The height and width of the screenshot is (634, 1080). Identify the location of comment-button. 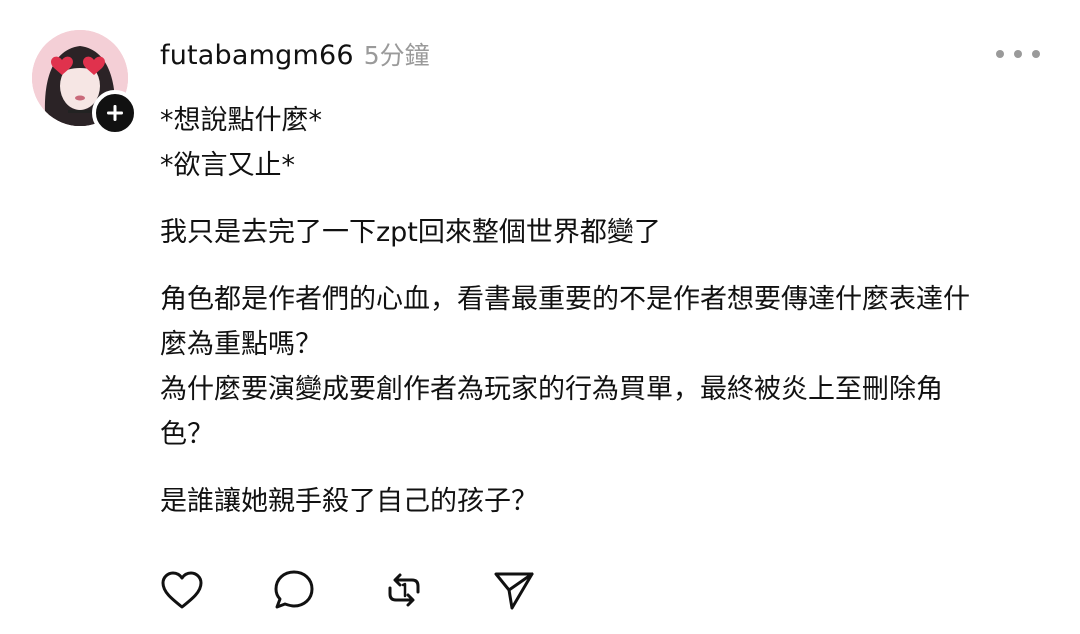
(294, 590).